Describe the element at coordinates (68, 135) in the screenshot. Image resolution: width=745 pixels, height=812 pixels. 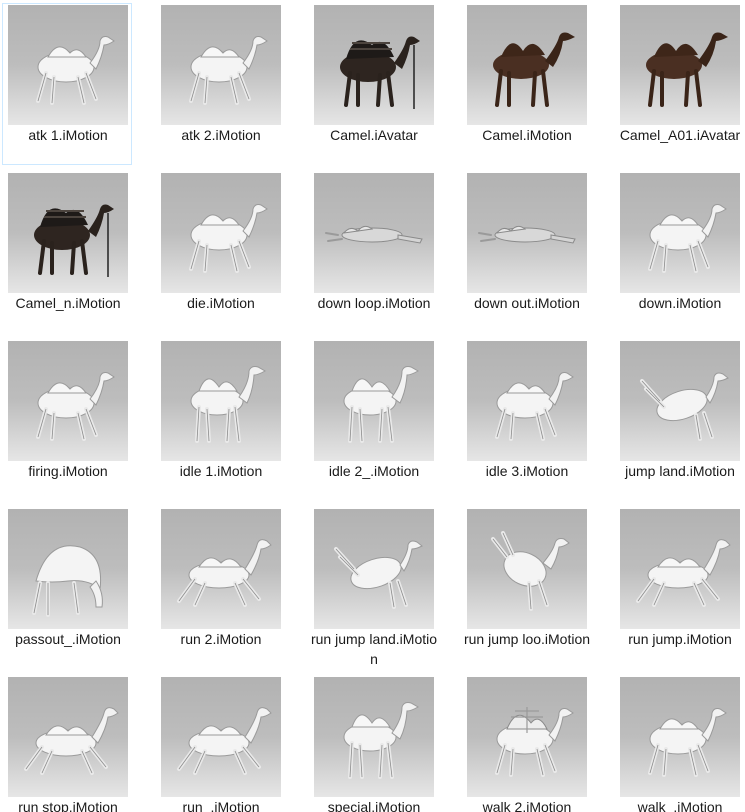
I see `file-name-label: atk 1.iMotion` at that location.